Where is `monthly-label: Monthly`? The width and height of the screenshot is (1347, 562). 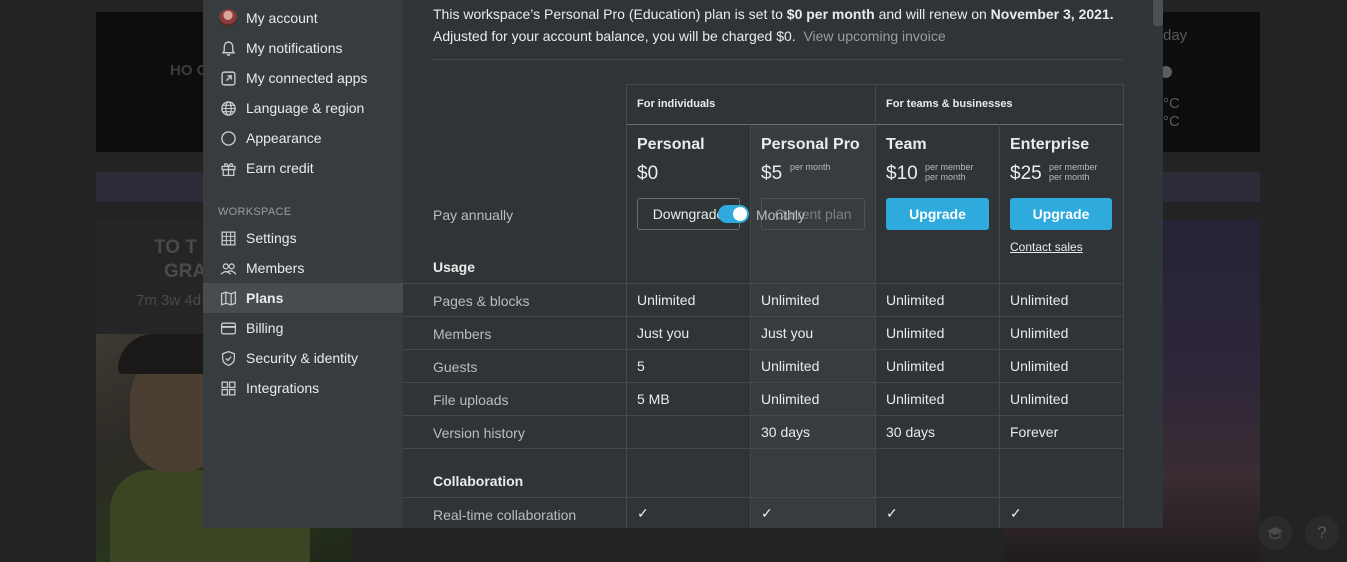
monthly-label: Monthly is located at coordinates (781, 215).